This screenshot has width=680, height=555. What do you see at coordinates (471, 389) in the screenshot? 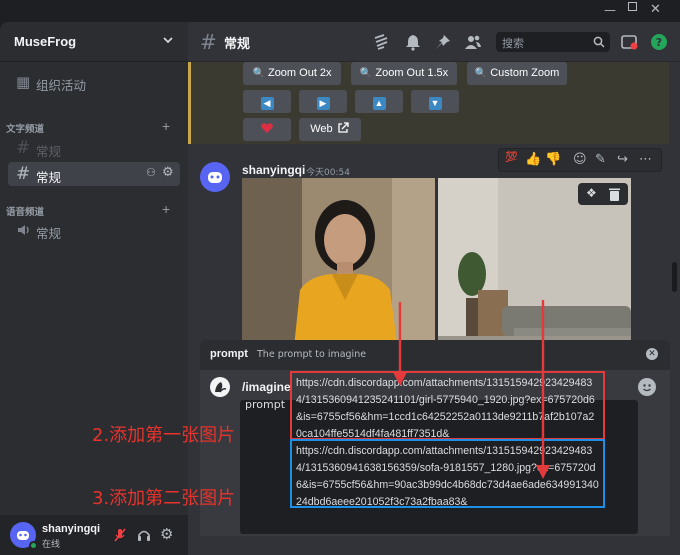
I see `annotation-arrows` at bounding box center [471, 389].